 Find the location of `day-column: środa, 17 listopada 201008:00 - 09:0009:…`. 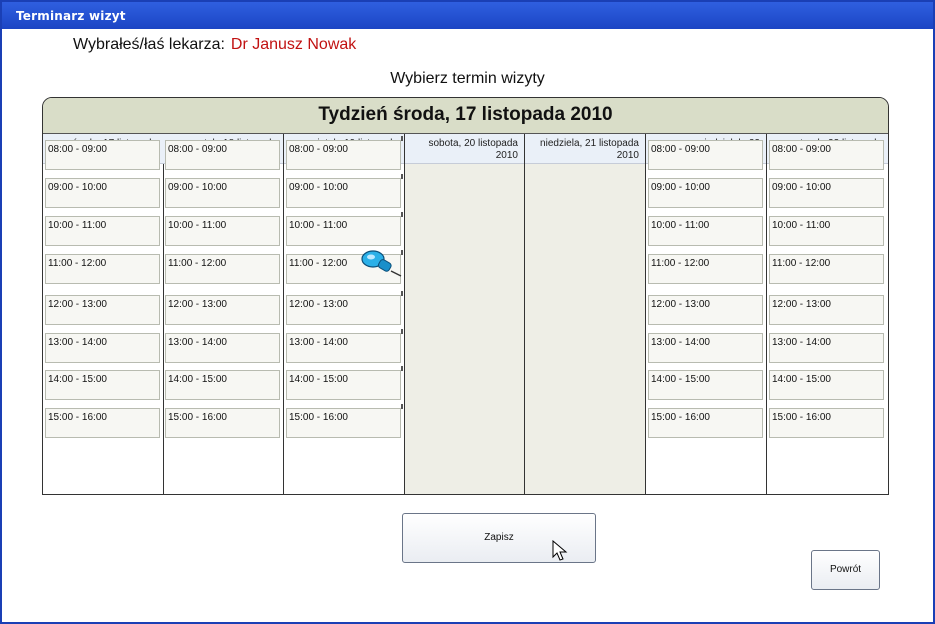

day-column: środa, 17 listopada 201008:00 - 09:0009:… is located at coordinates (103, 314).